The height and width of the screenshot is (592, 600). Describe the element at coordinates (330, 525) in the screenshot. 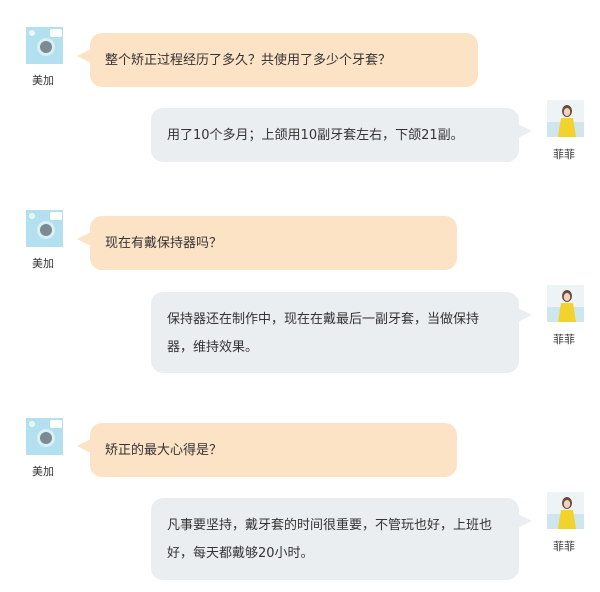

I see `answer-text-line: 凡事要坚持，戴牙套的时间很重要，不管玩也好，上班也` at that location.